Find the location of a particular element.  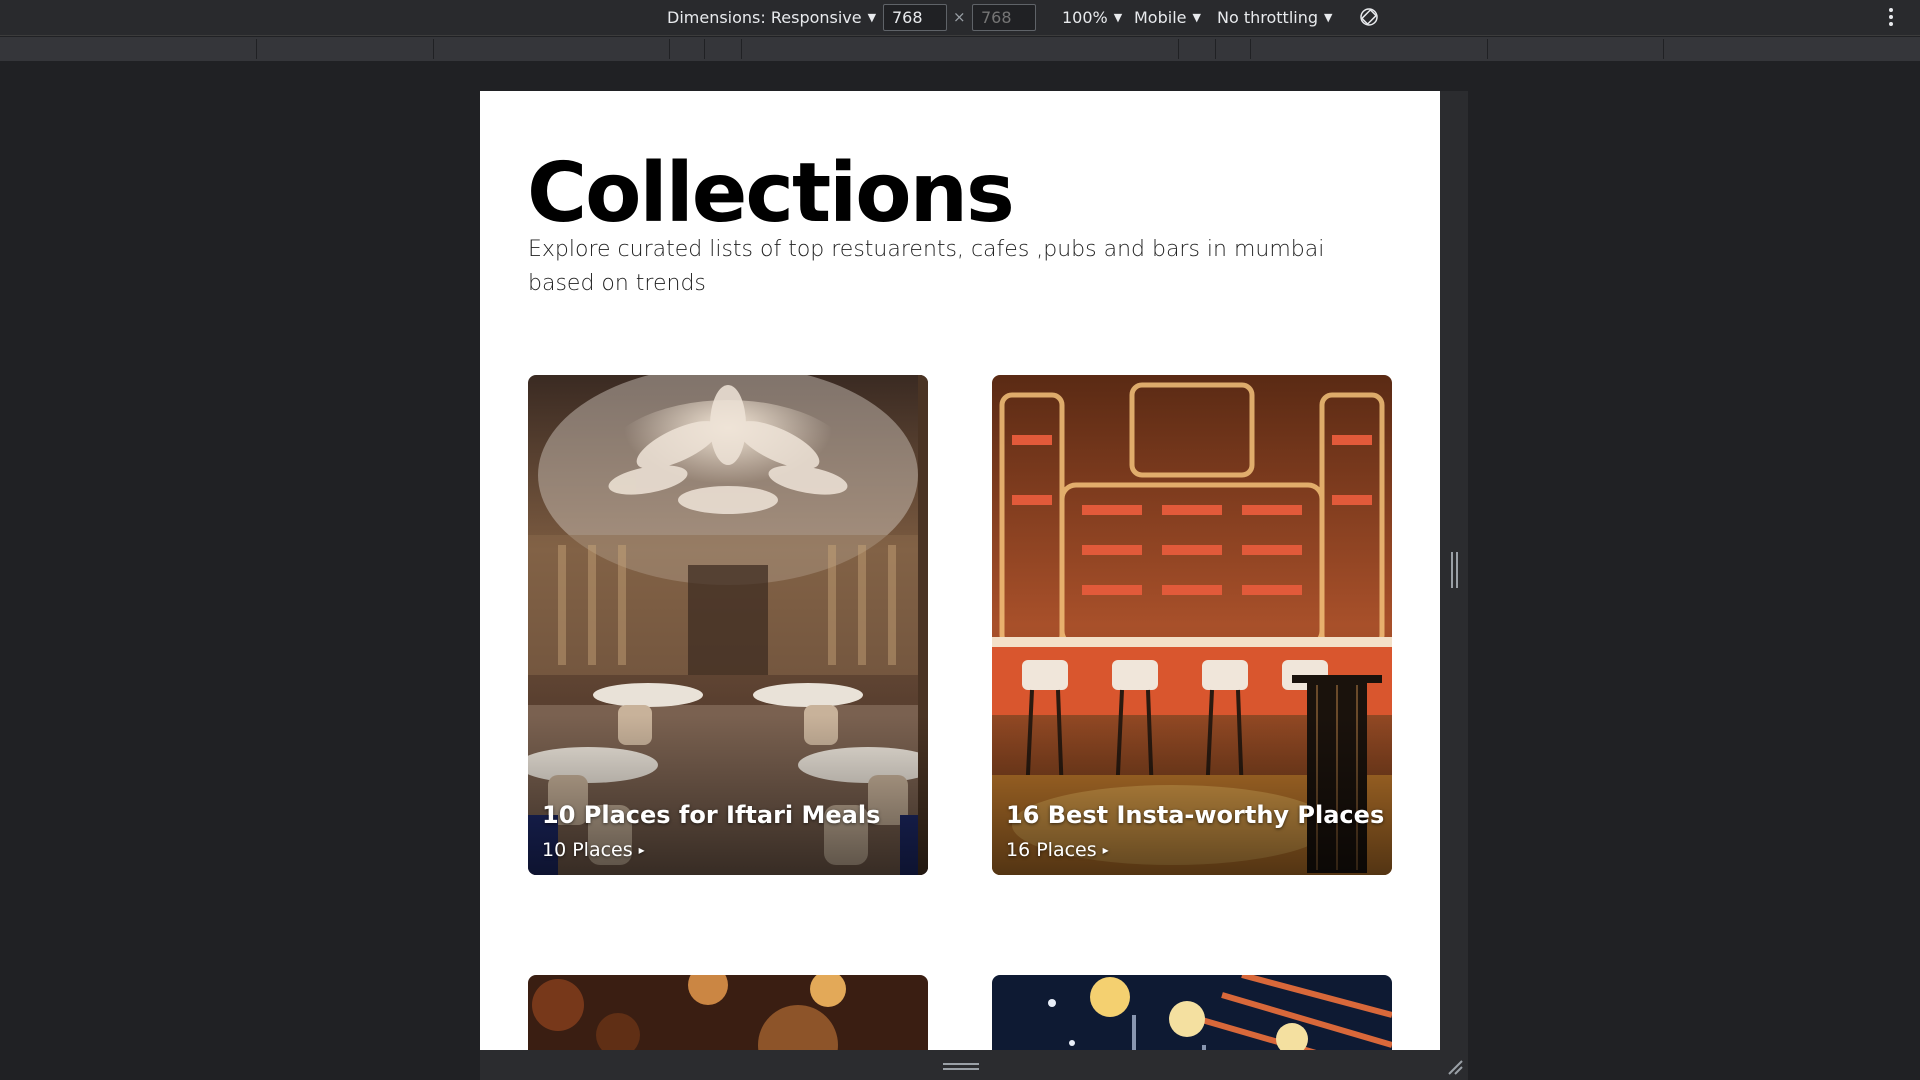

card-count-link: 16 Places ▸ is located at coordinates (1057, 850).